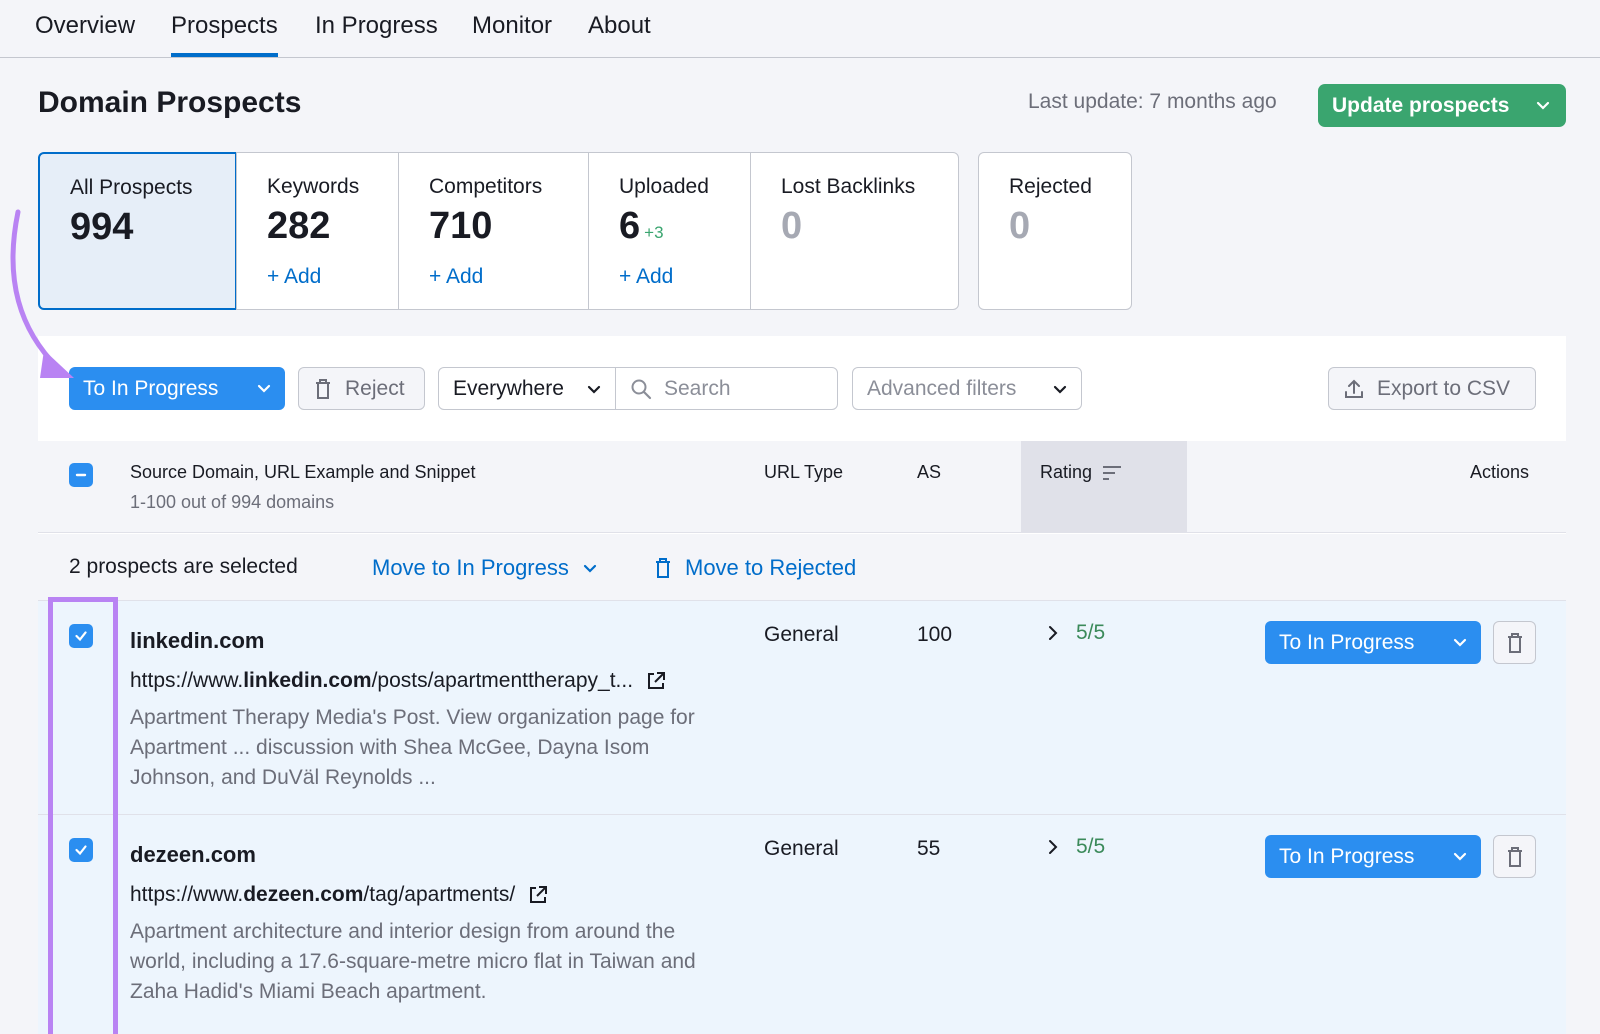  Describe the element at coordinates (804, 472) in the screenshot. I see `column-header-url-type: URL Type` at that location.